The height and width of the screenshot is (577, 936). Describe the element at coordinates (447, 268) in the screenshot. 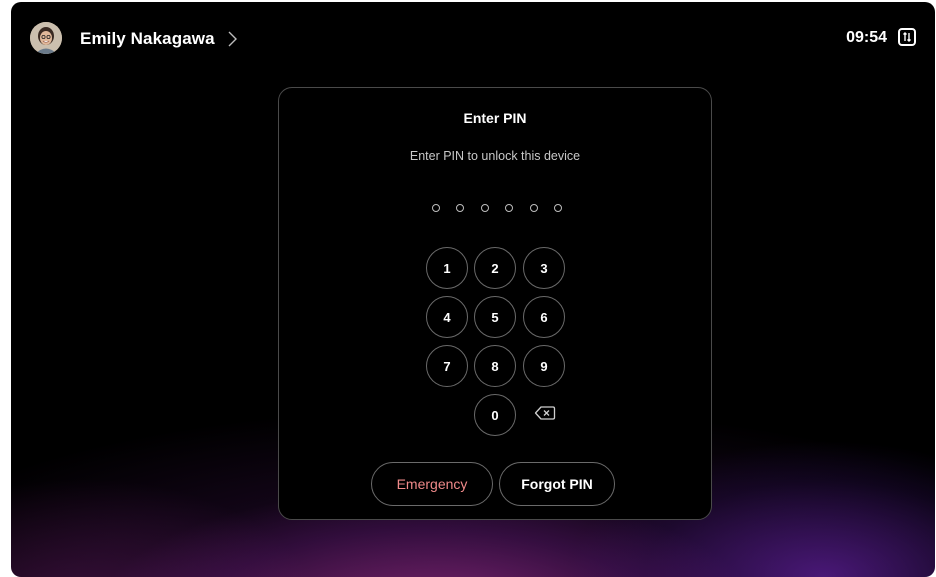

I see `key-1: 1` at that location.